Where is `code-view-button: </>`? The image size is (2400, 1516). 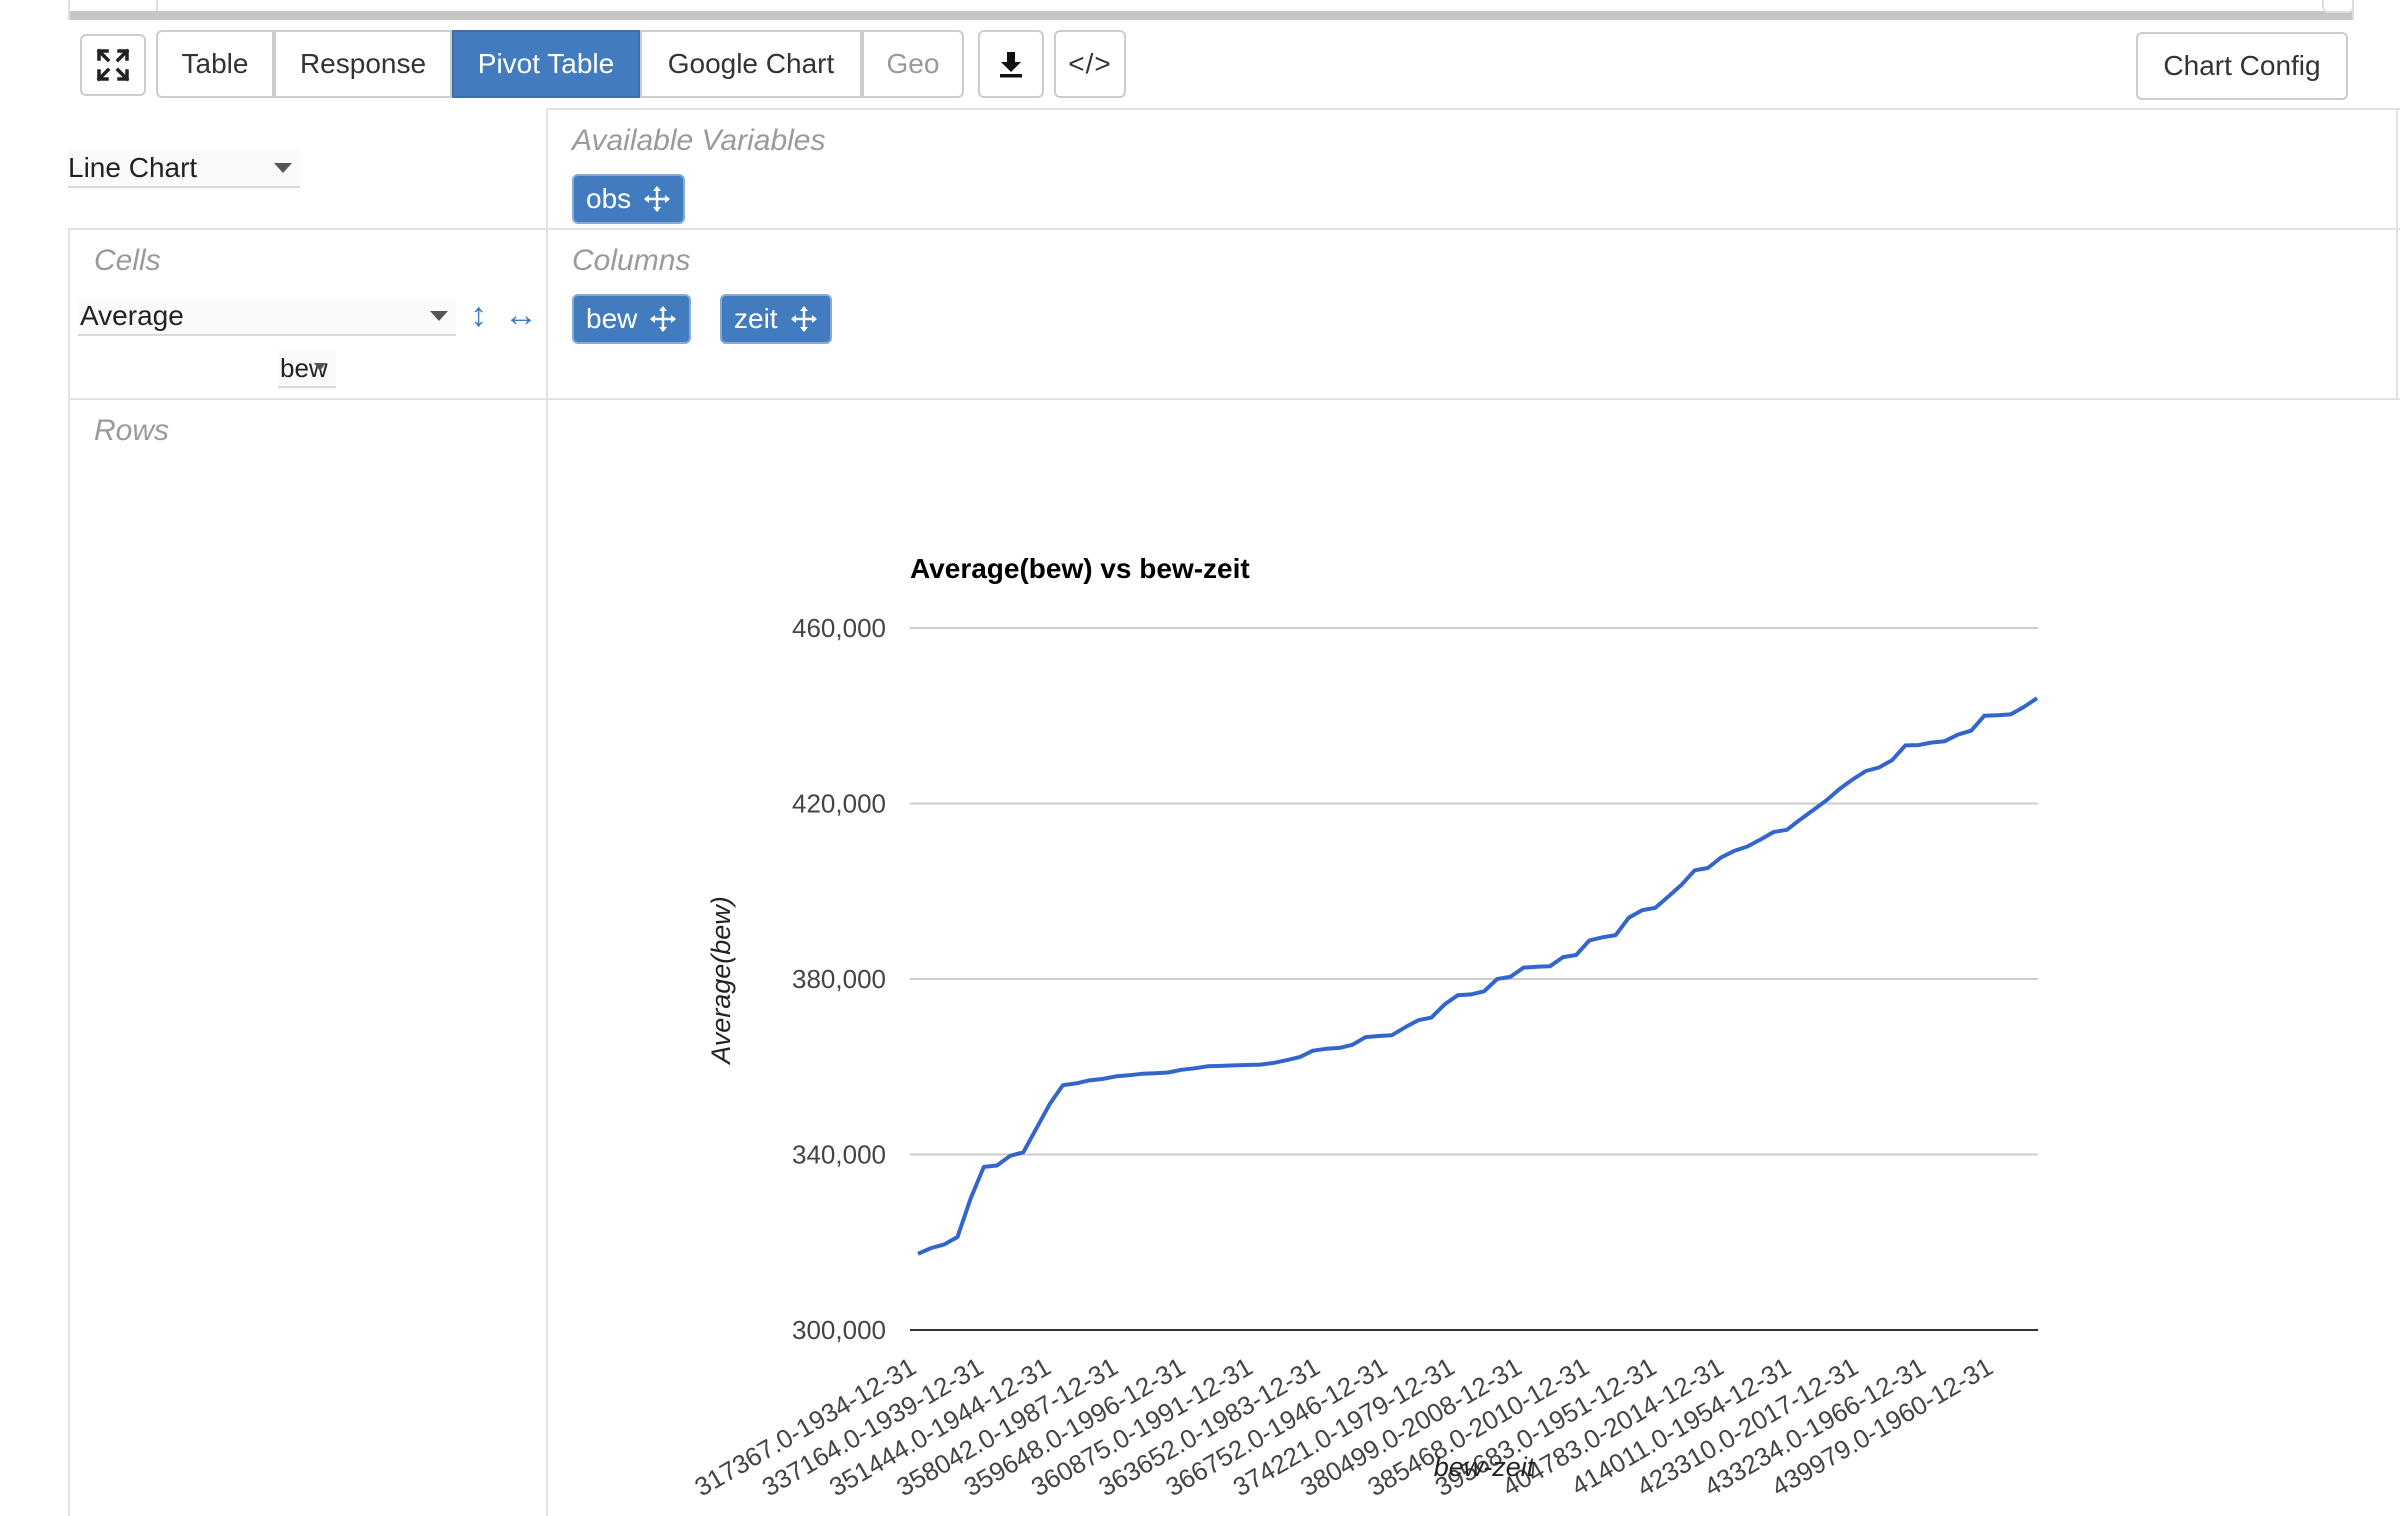
code-view-button: </> is located at coordinates (1090, 64).